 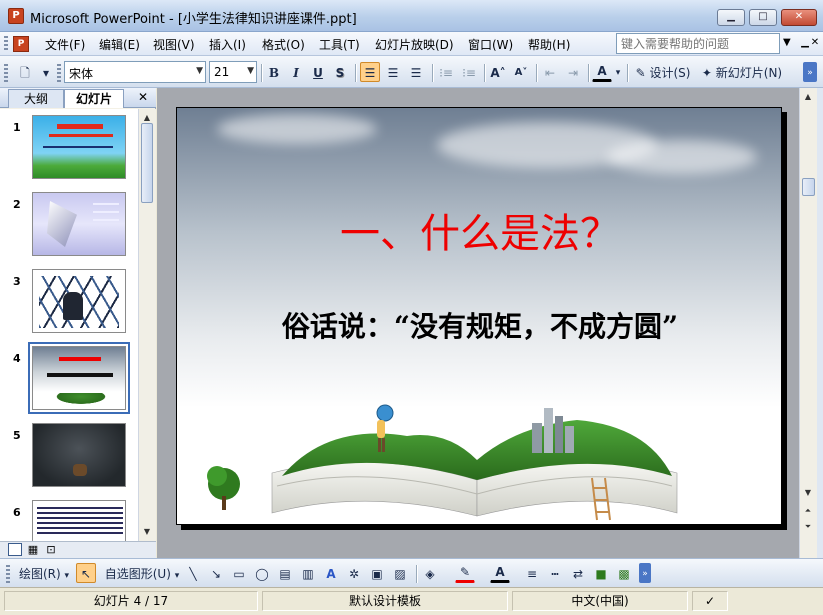 I want to click on previous-slide-icon: ⏶, so click(x=808, y=511).